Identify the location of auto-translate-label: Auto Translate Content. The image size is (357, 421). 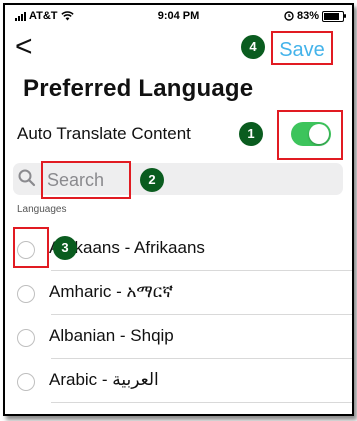
(104, 133).